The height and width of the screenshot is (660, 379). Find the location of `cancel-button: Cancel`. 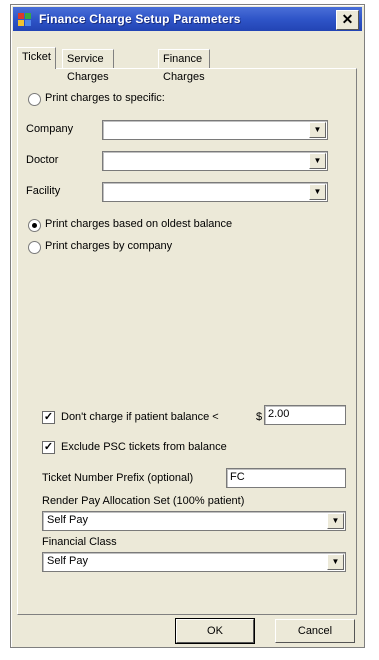

cancel-button: Cancel is located at coordinates (315, 631).